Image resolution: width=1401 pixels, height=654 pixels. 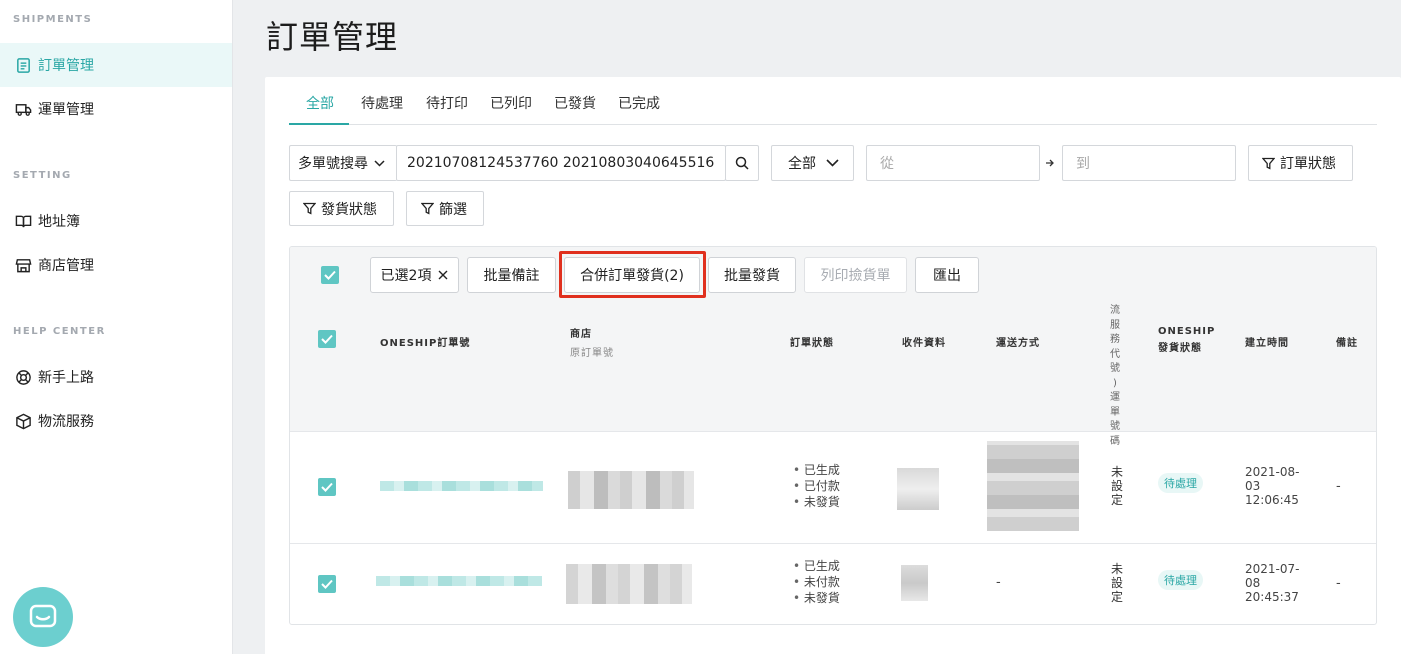 What do you see at coordinates (511, 275) in the screenshot?
I see `bulk-note-button: 批量備註` at bounding box center [511, 275].